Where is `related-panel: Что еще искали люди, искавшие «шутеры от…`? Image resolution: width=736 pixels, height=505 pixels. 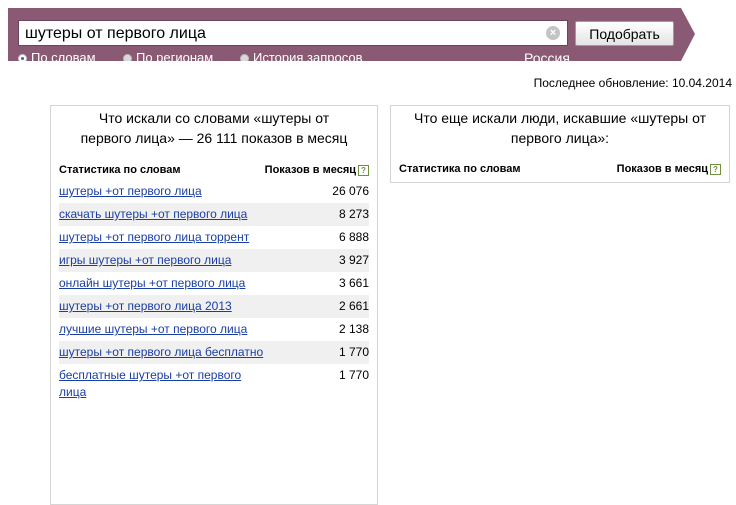
related-panel: Что еще искали люди, искавшие «шутеры от… is located at coordinates (560, 144).